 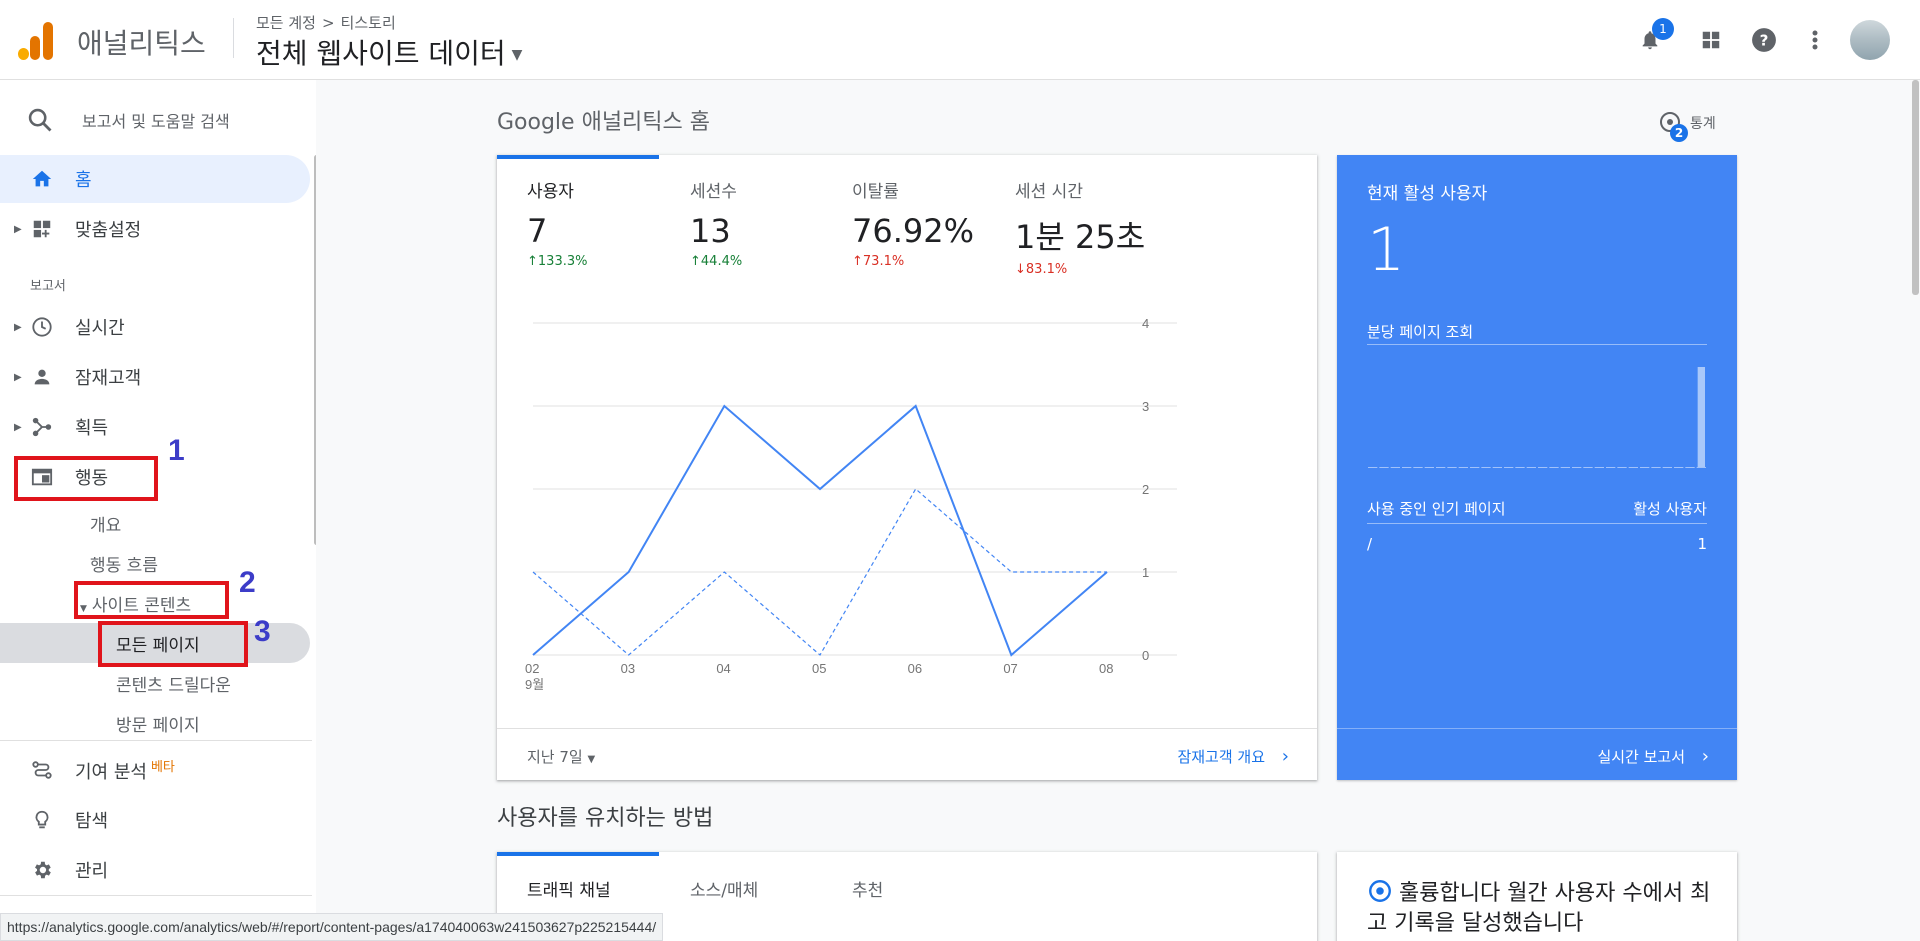 What do you see at coordinates (867, 888) in the screenshot?
I see `tab-referrals: 추천` at bounding box center [867, 888].